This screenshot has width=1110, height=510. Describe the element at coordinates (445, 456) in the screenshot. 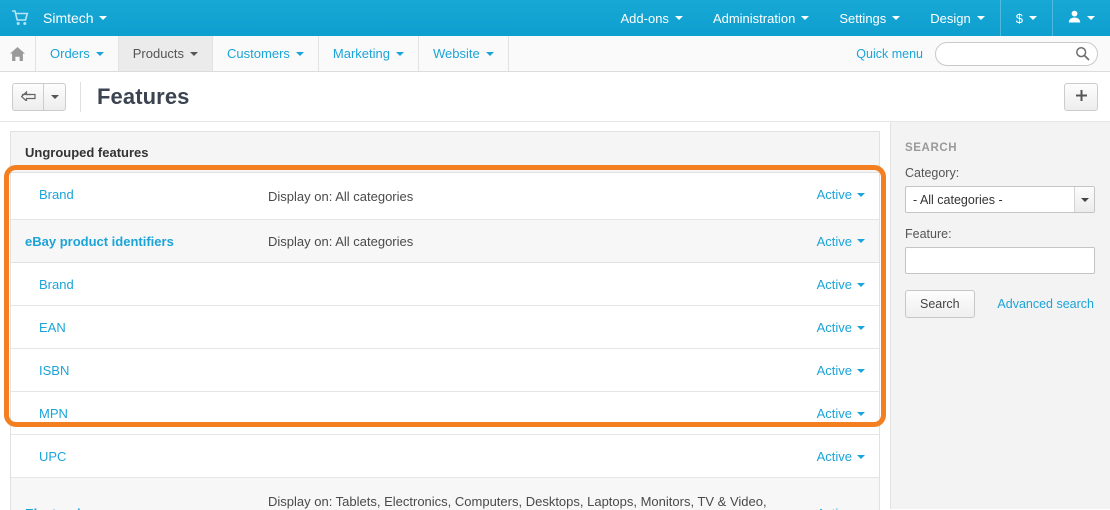

I see `table-row: UPC Active` at that location.